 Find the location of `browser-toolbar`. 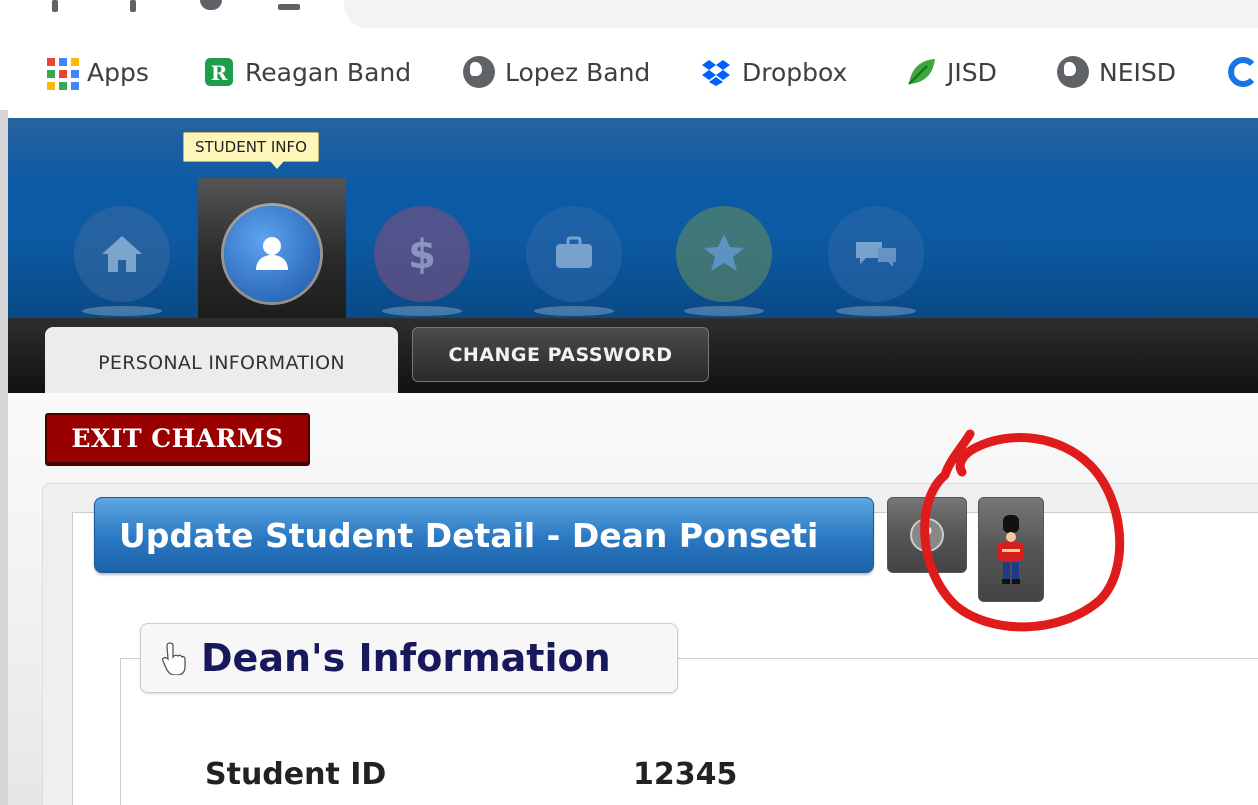

browser-toolbar is located at coordinates (629, 20).